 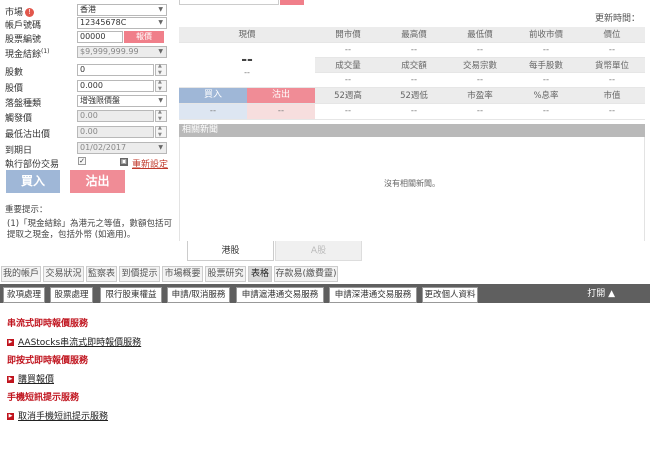 What do you see at coordinates (161, 115) in the screenshot?
I see `trigger-stepper` at bounding box center [161, 115].